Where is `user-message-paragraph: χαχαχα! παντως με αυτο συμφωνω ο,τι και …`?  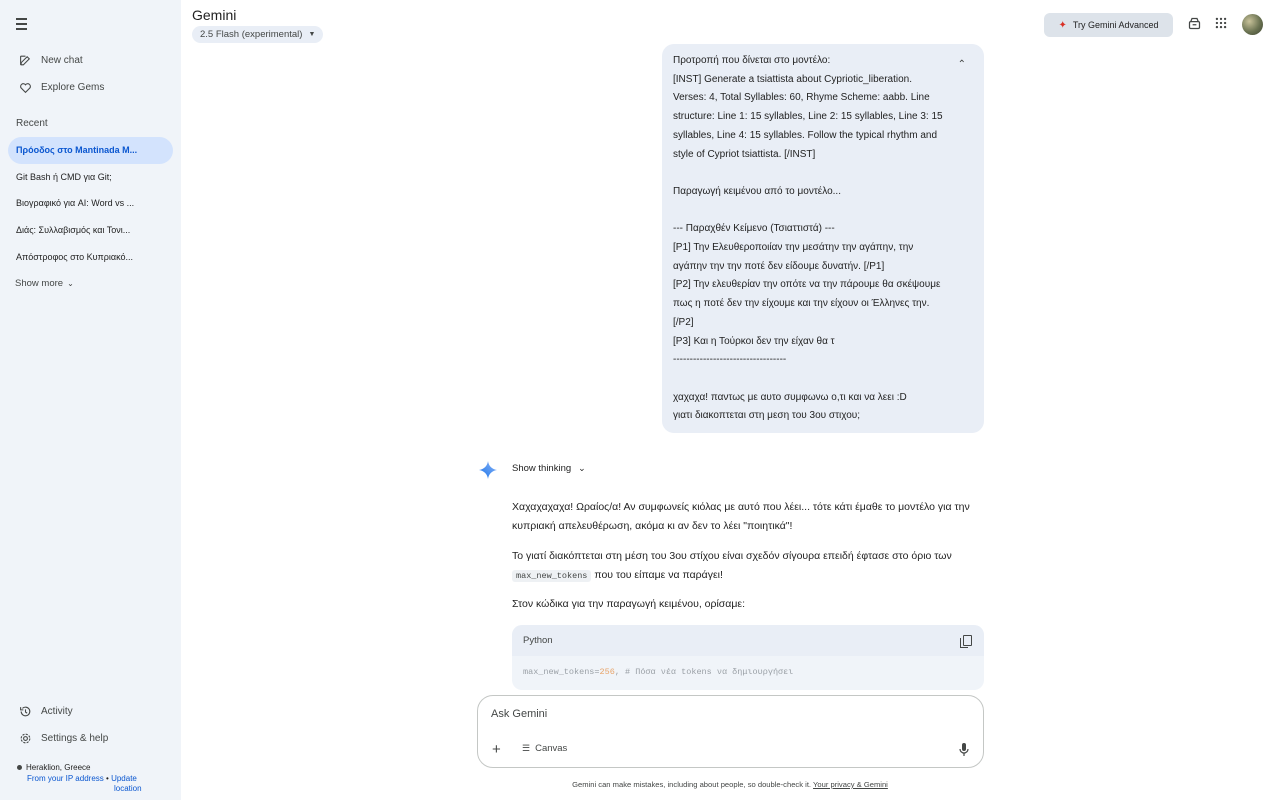 user-message-paragraph: χαχαχα! παντως με αυτο συμφωνω ο,τι και … is located at coordinates (790, 406).